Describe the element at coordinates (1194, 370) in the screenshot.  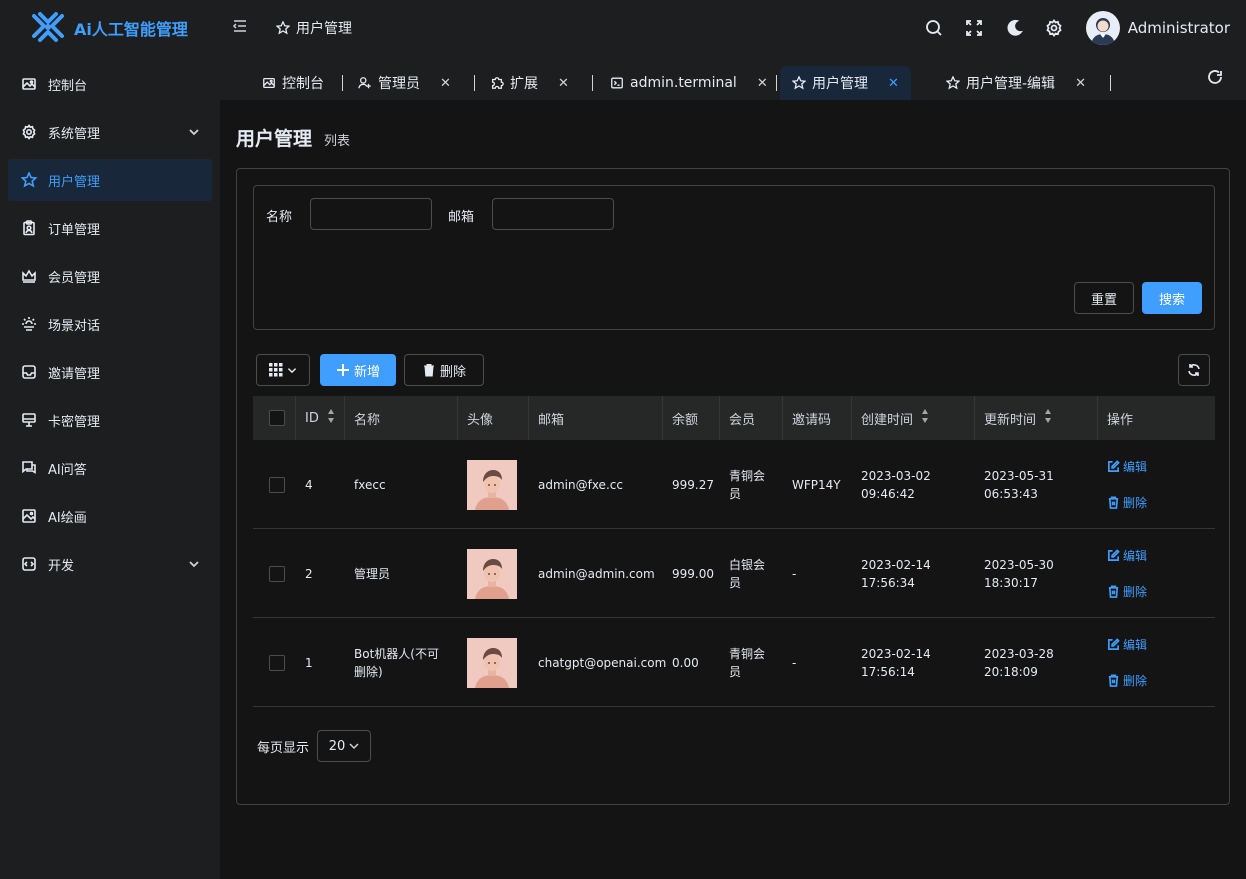
I see `table-refresh-button` at that location.